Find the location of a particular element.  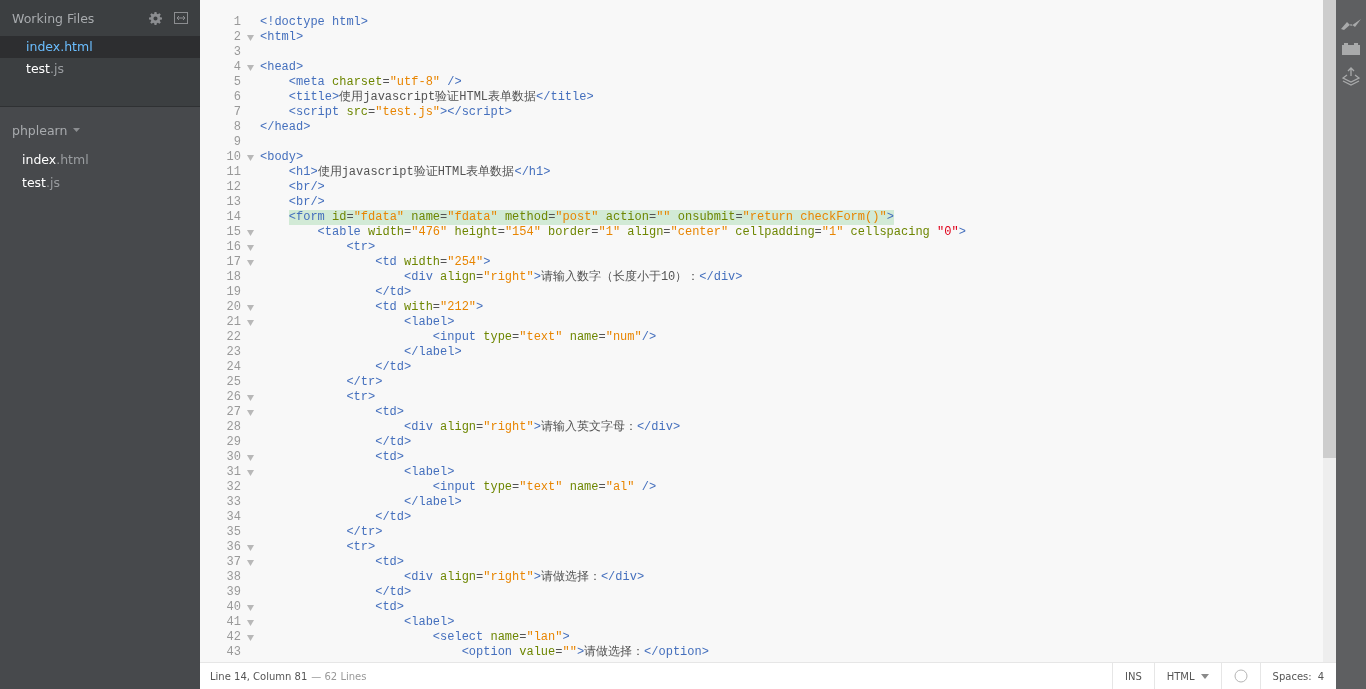

insert-mode-toggle: INS is located at coordinates (1132, 676).